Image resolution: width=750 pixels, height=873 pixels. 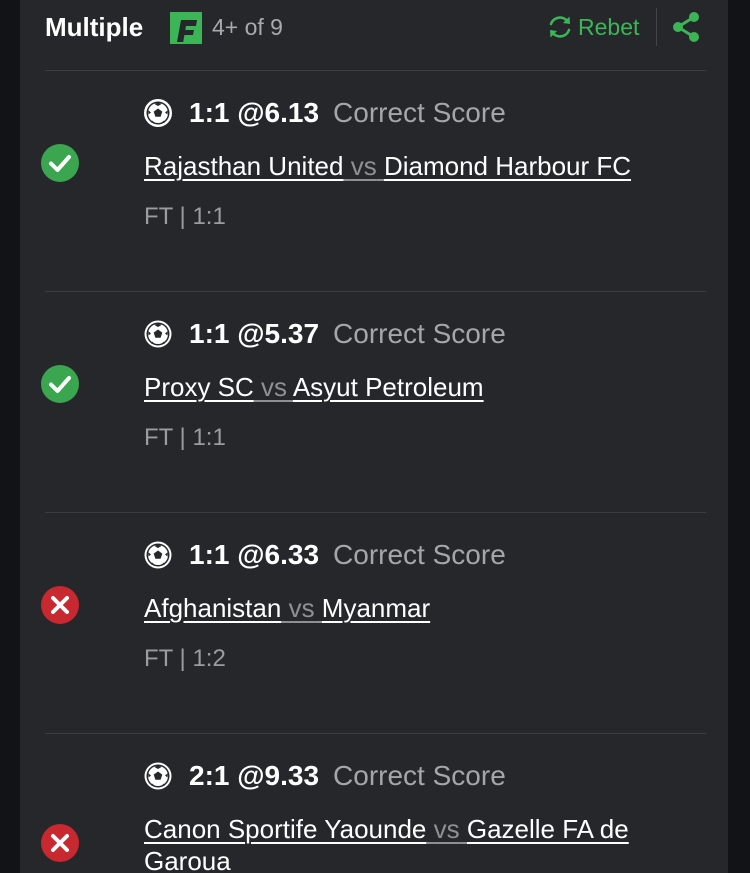 I want to click on home-team-link: Proxy SC, so click(x=199, y=387).